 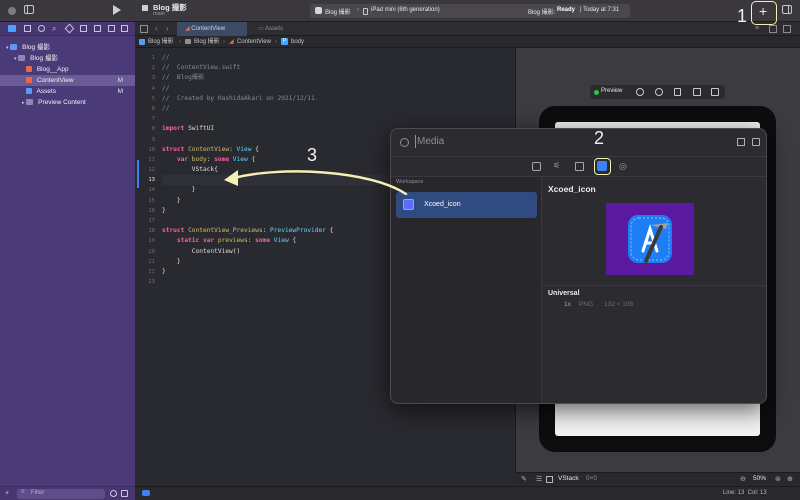 What do you see at coordinates (567, 304) in the screenshot?
I see `scale-label: 1x` at bounding box center [567, 304].